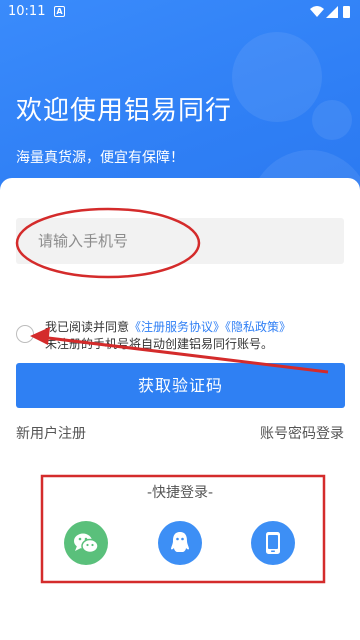 This screenshot has height=640, width=360. Describe the element at coordinates (302, 433) in the screenshot. I see `password-login-link: 账号密码登录` at that location.